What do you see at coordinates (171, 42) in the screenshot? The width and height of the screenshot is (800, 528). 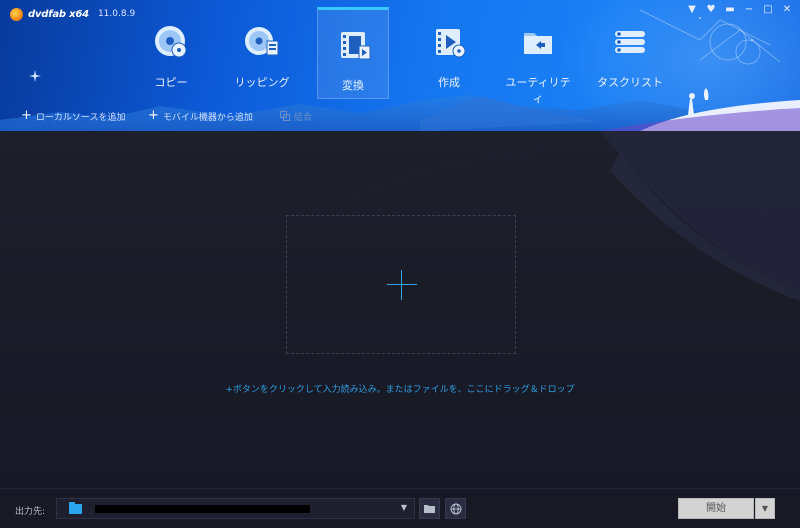 I see `disc-copy-icon` at bounding box center [171, 42].